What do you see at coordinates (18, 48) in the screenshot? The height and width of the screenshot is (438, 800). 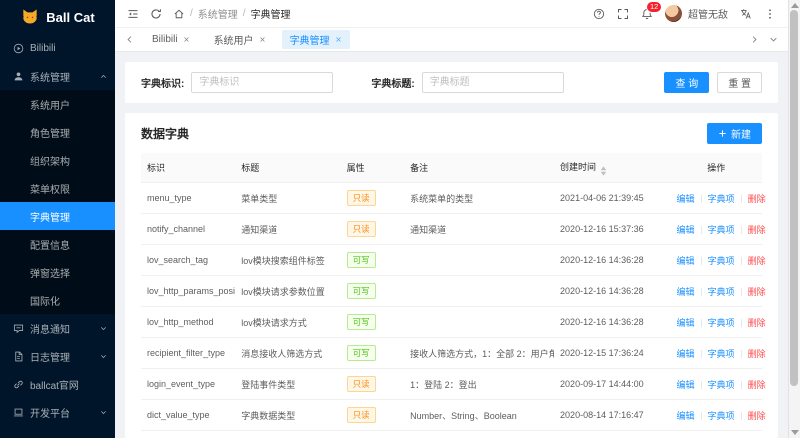 I see `play-circle-icon` at bounding box center [18, 48].